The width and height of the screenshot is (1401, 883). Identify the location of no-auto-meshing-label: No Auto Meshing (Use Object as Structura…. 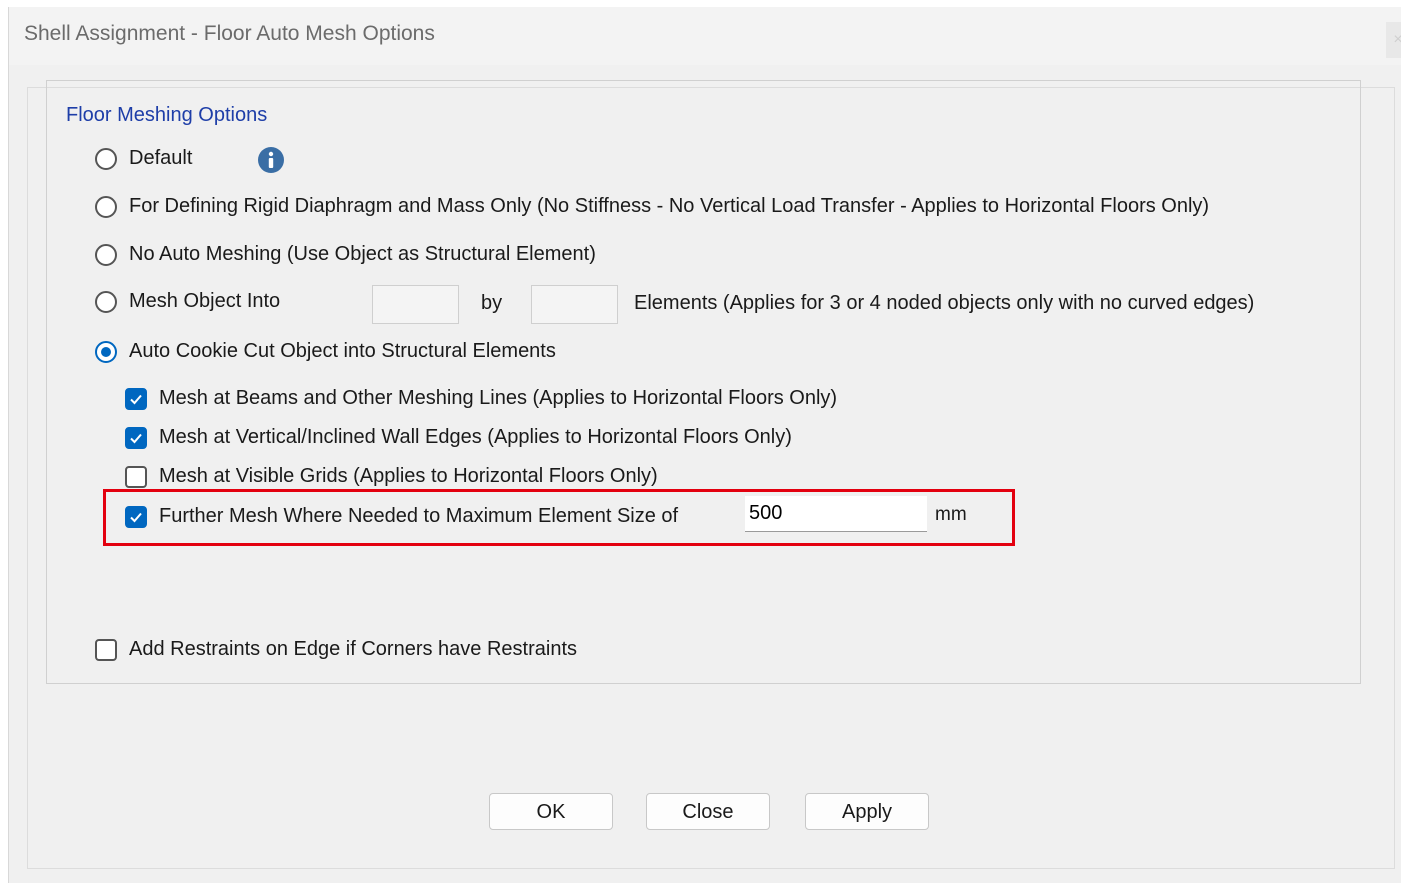
(362, 254).